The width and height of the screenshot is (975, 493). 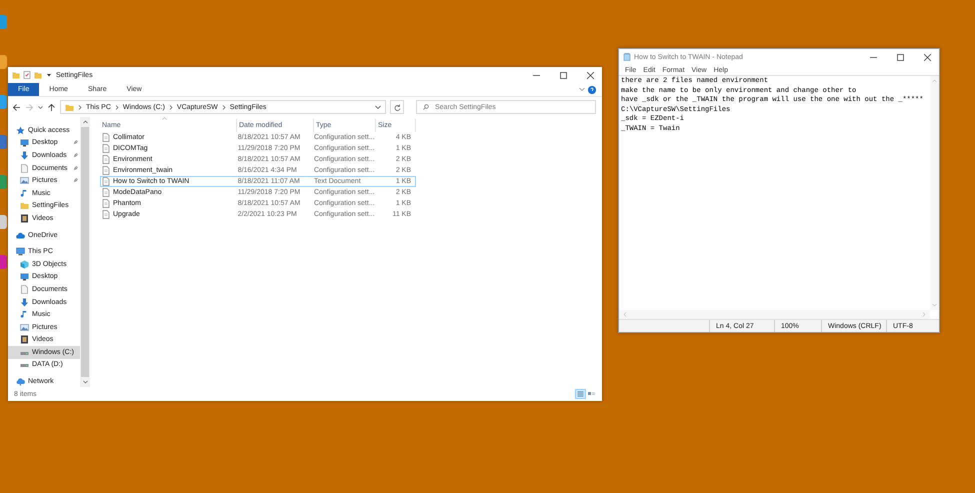 What do you see at coordinates (592, 90) in the screenshot?
I see `help-icon` at bounding box center [592, 90].